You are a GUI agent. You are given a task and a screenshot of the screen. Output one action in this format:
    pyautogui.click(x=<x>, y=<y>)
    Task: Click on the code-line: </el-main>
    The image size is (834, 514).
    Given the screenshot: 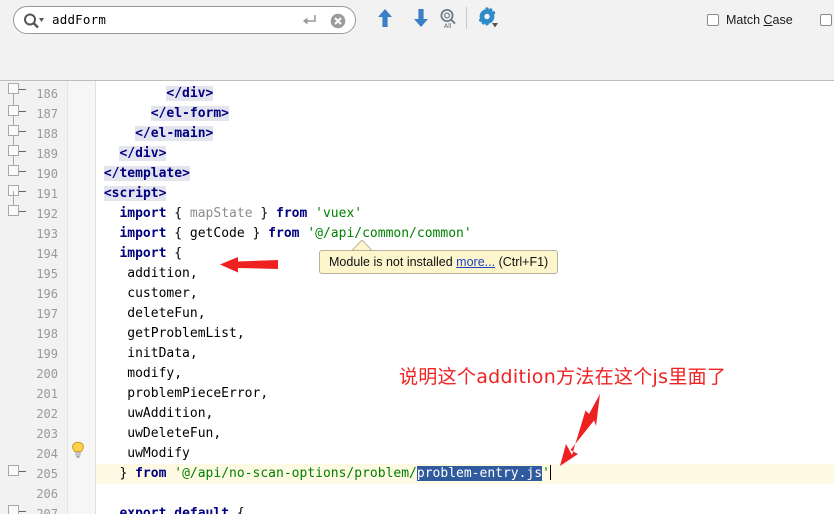 What is the action you would take?
    pyautogui.click(x=174, y=134)
    